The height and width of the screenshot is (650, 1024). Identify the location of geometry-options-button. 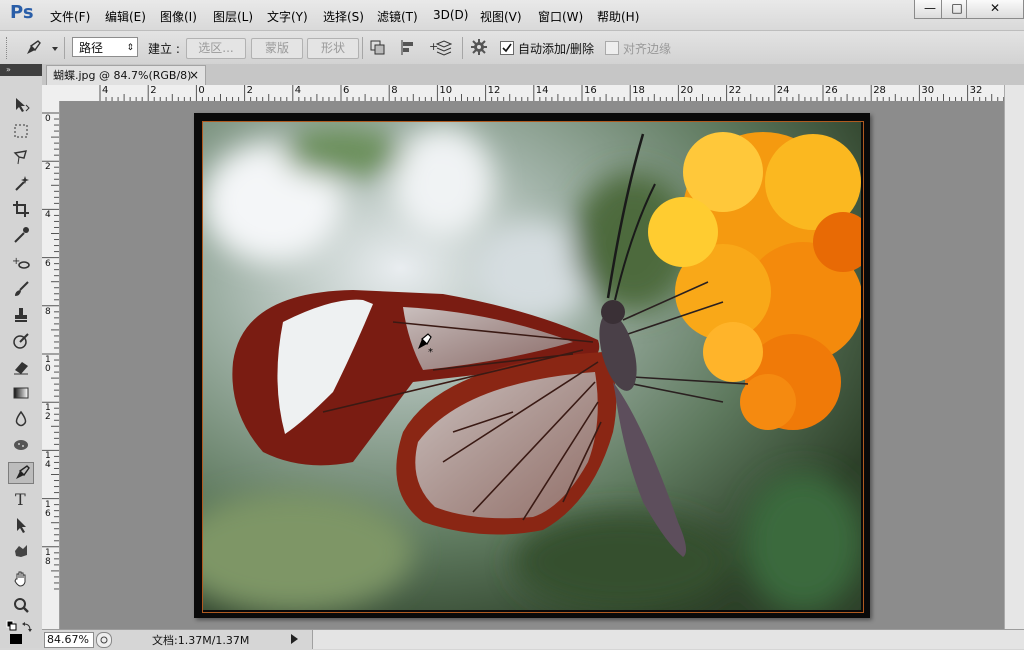
(481, 48).